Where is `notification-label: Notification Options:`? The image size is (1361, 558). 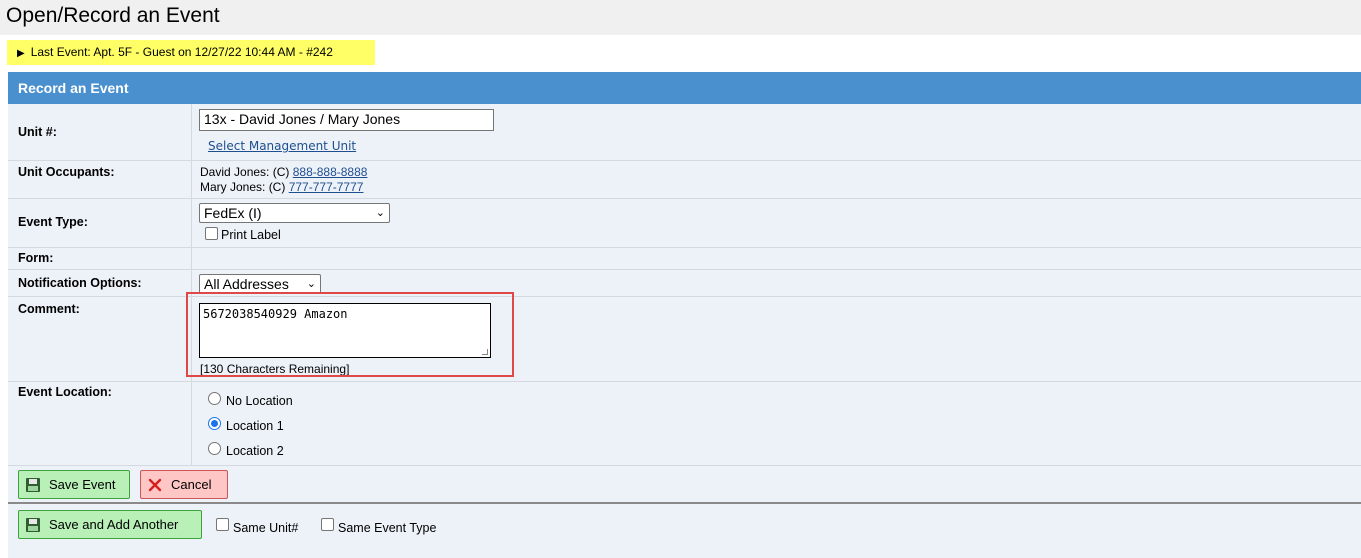
notification-label: Notification Options: is located at coordinates (80, 283).